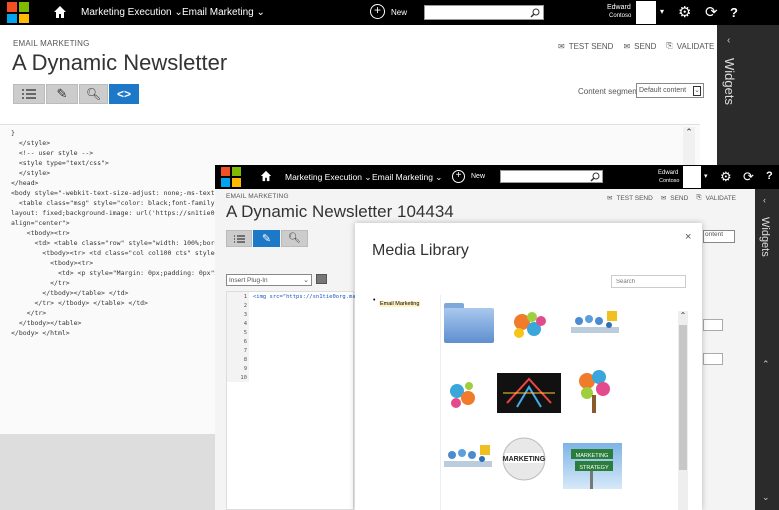  What do you see at coordinates (245, 333) in the screenshot?
I see `line-number: 5` at bounding box center [245, 333].